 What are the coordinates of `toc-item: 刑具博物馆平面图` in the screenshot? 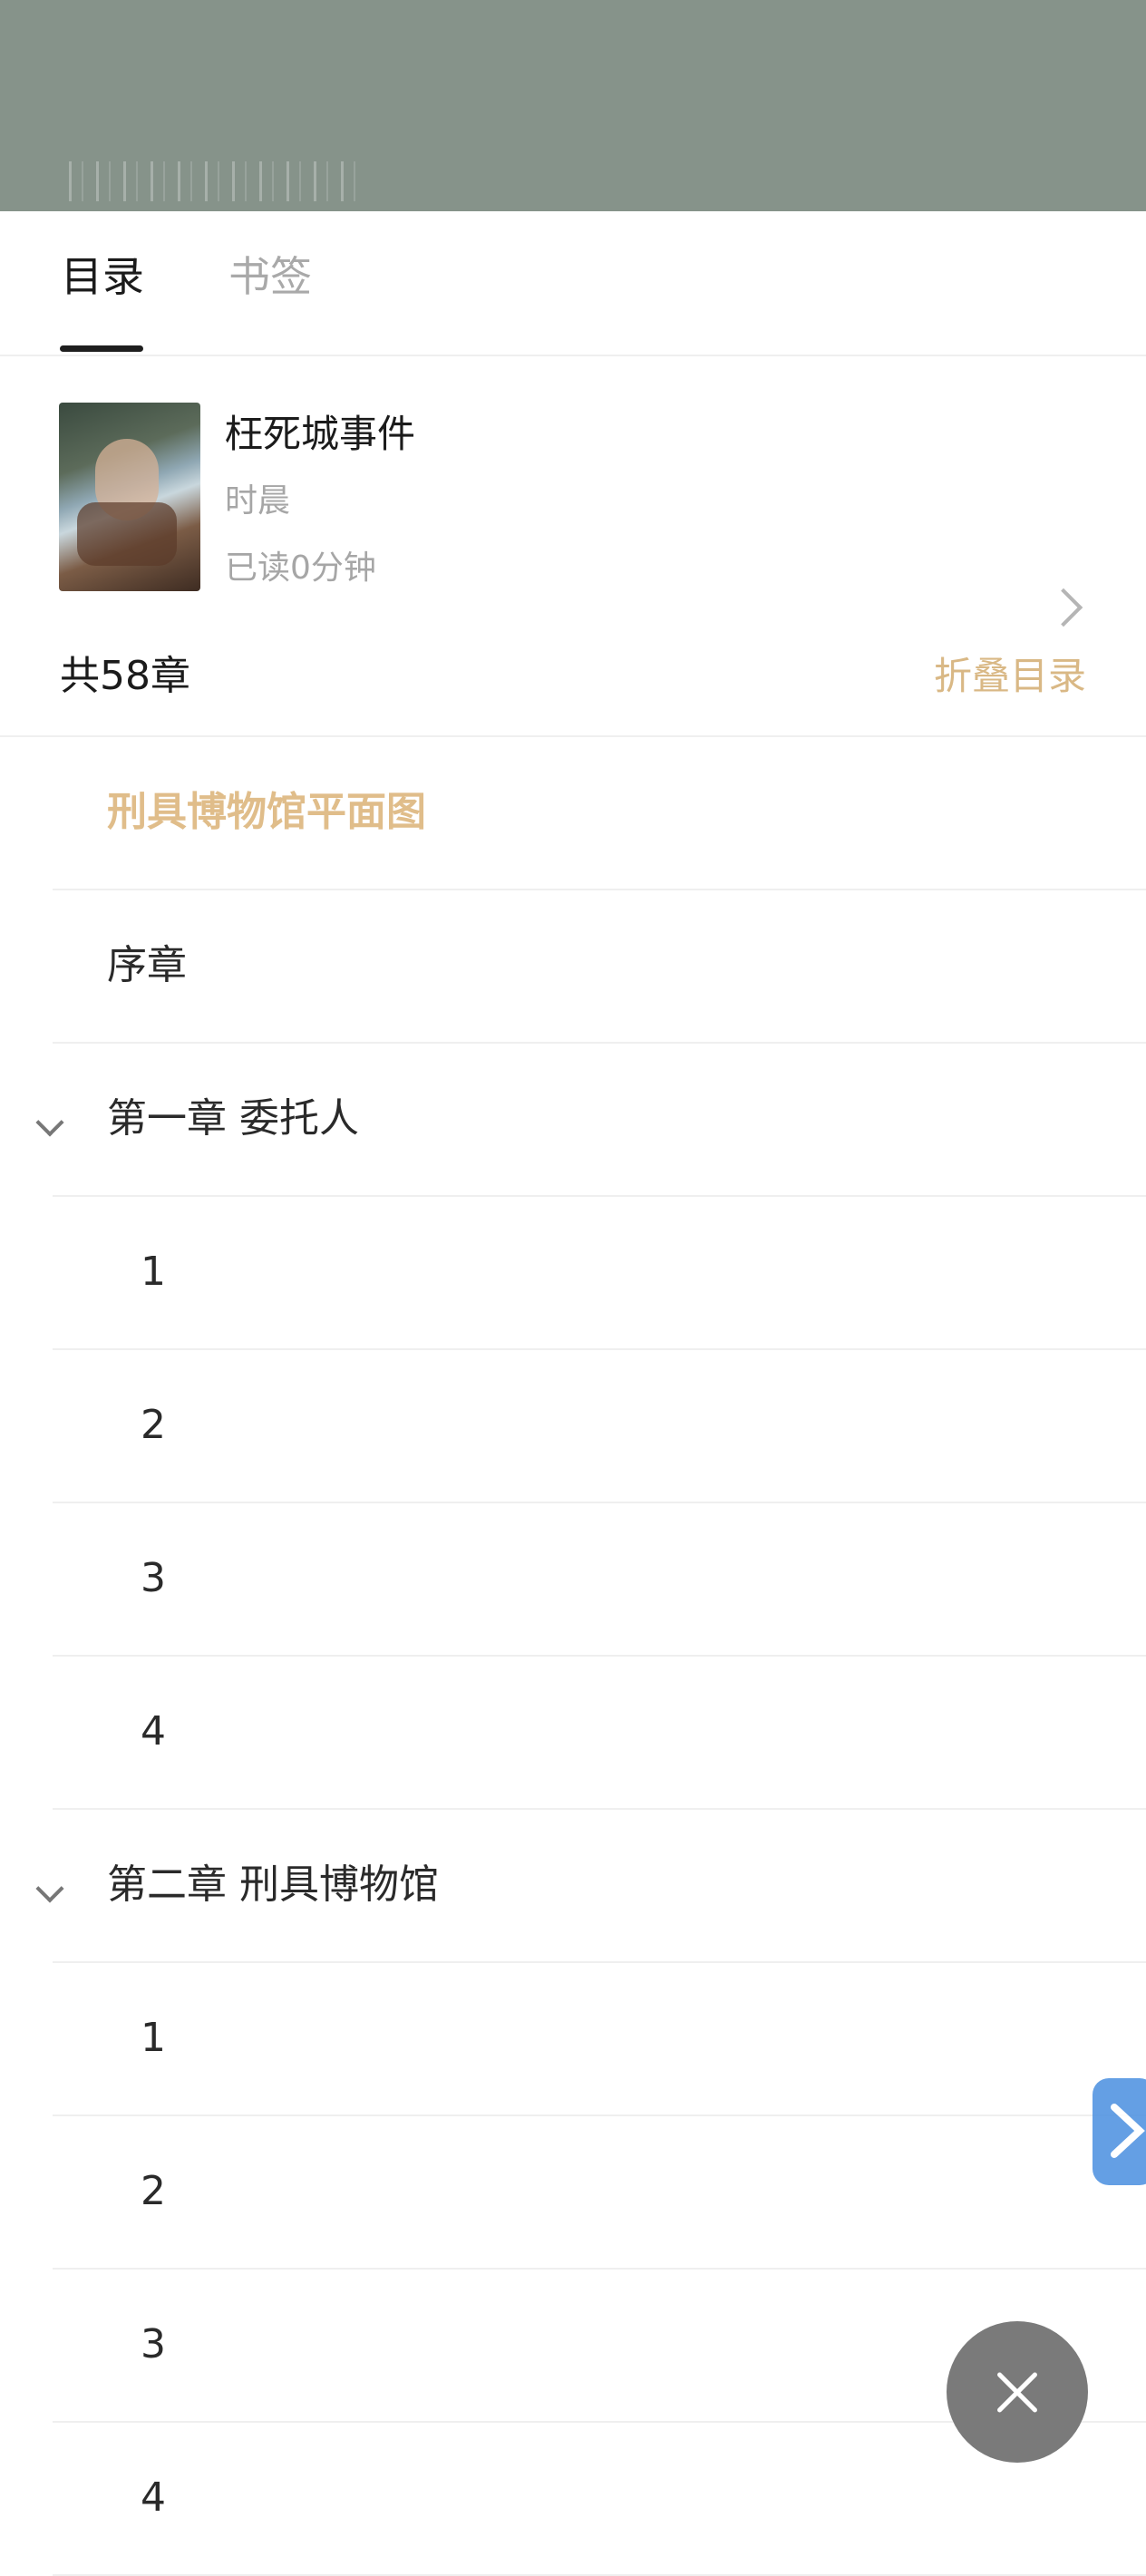 It's located at (573, 813).